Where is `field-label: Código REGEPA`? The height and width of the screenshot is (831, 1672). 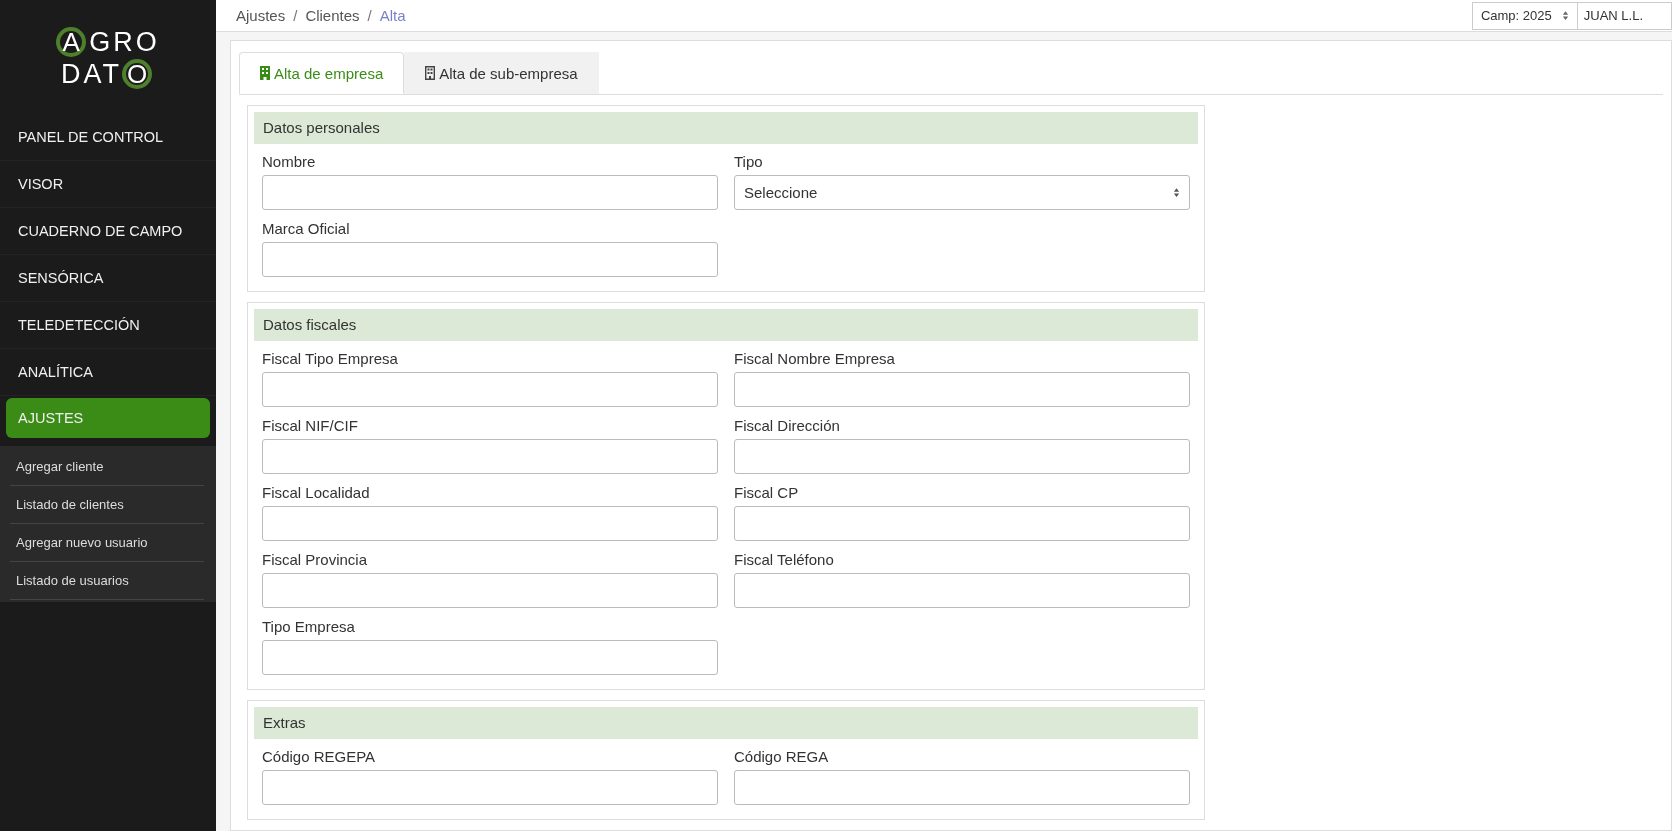
field-label: Código REGEPA is located at coordinates (319, 756).